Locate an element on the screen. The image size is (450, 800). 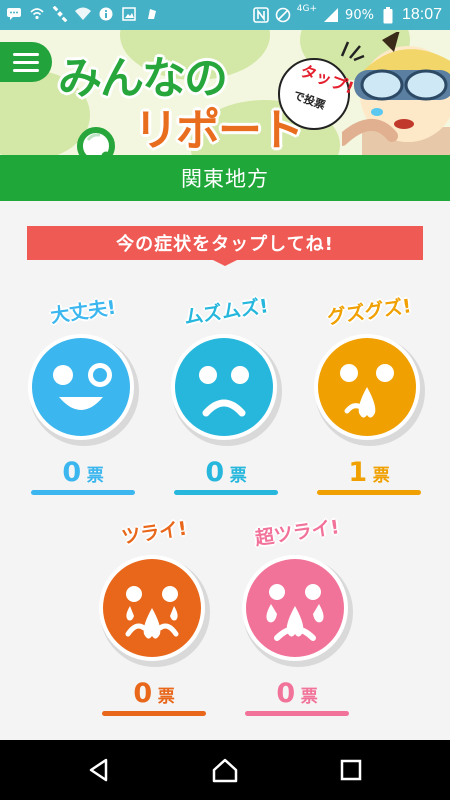
symptom-label: 超ツライ! is located at coordinates (297, 533).